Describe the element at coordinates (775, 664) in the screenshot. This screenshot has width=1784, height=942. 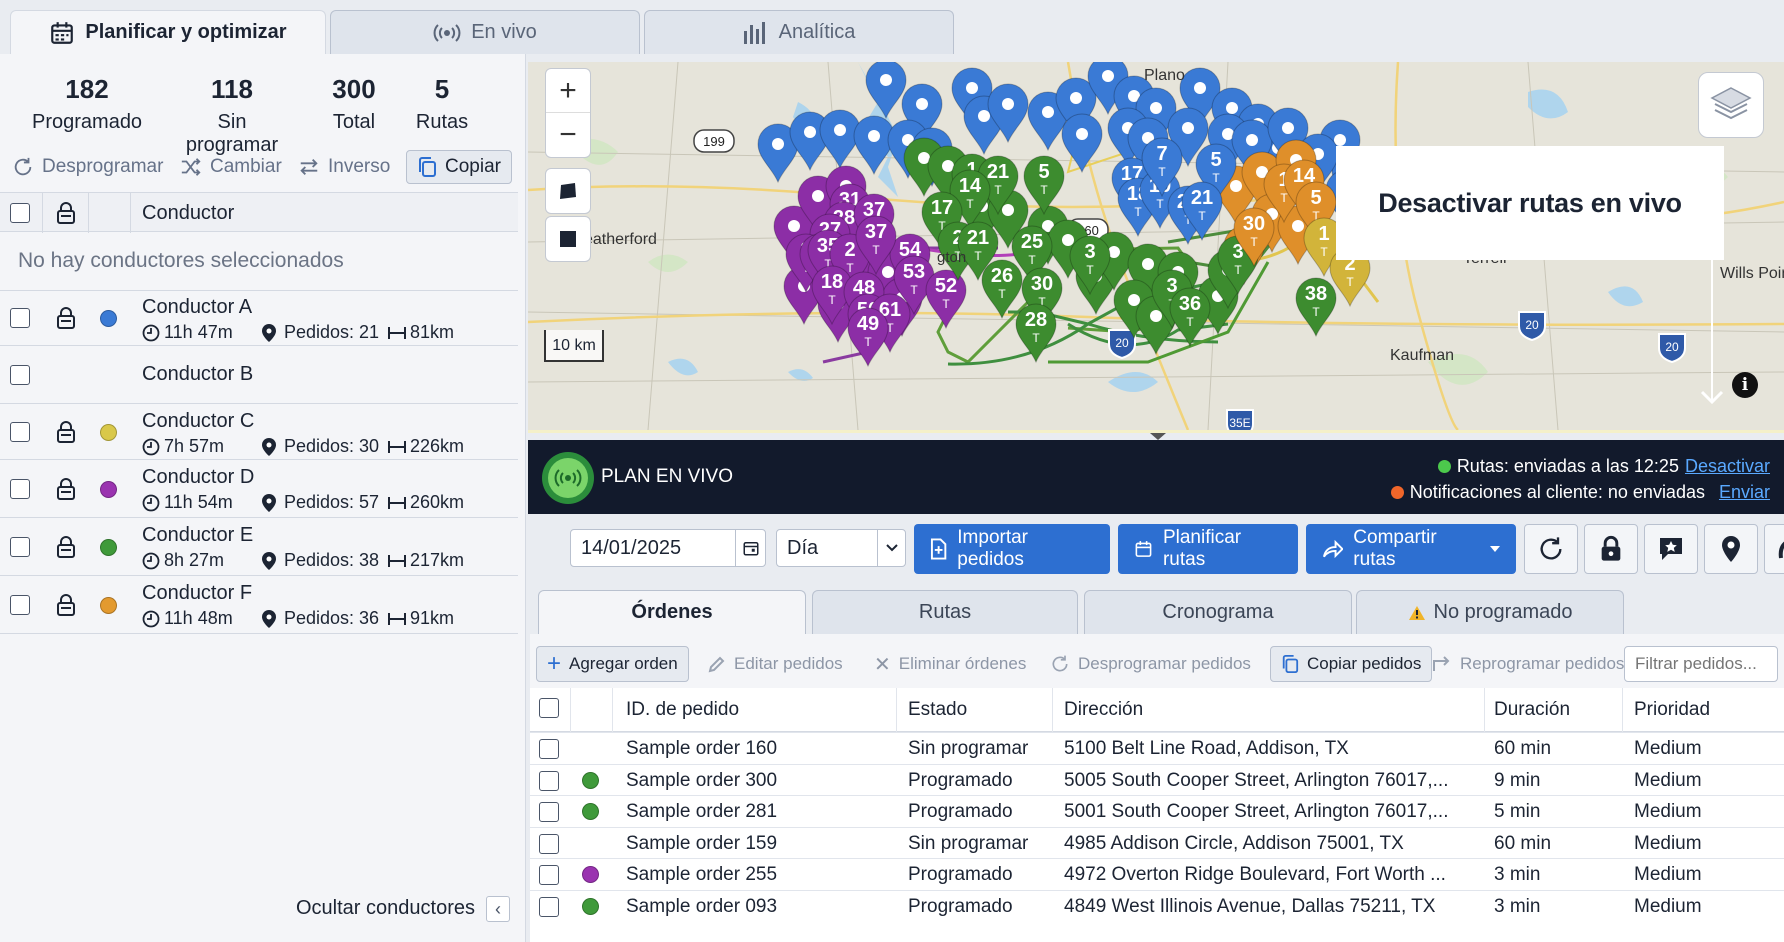
I see `edit-orders-button: Editar pedidos` at that location.